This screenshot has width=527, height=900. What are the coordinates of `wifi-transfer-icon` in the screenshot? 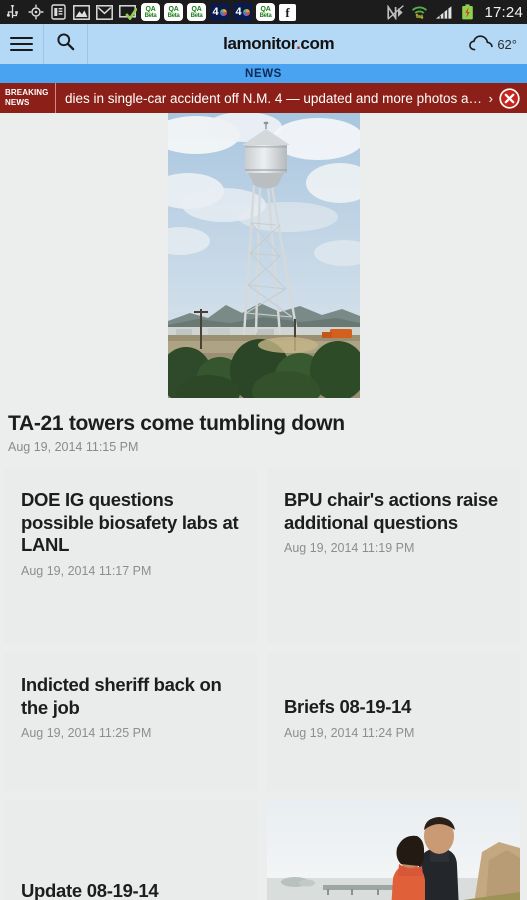 It's located at (419, 12).